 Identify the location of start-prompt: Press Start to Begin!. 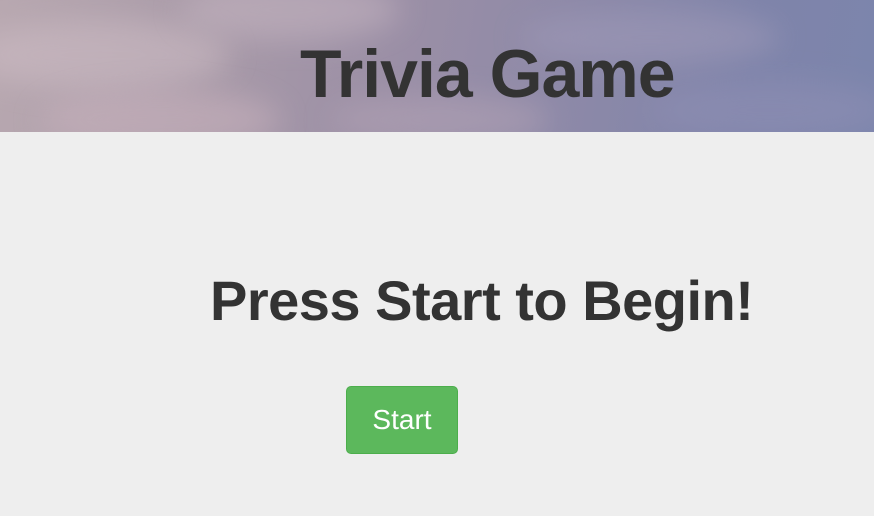
(482, 300).